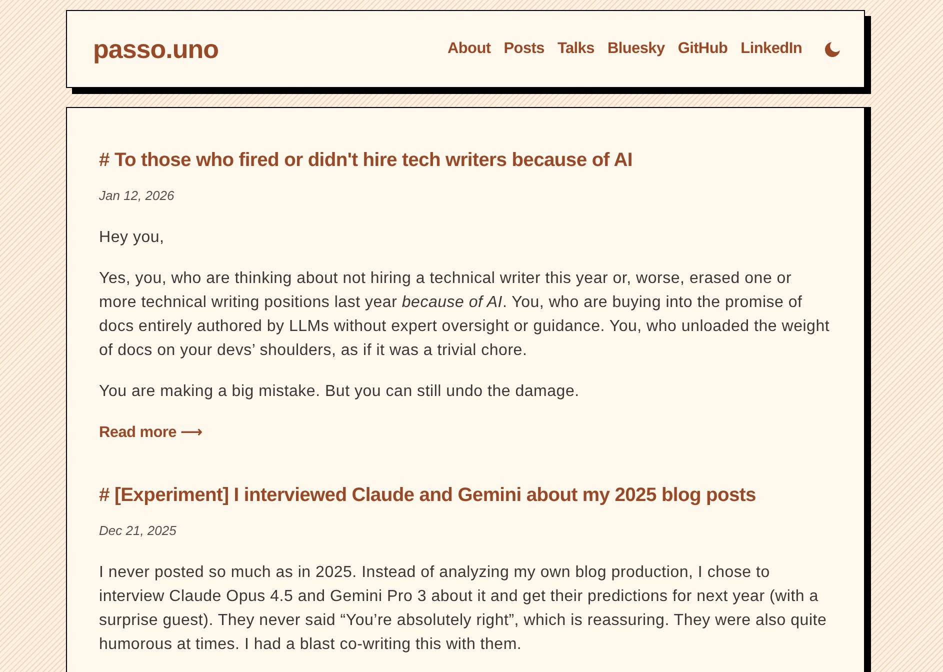  Describe the element at coordinates (465, 315) in the screenshot. I see `post-paragraph: Yes, you, who are thinking about not hiring a technical writer this year or, worse, erased one or more technical writing positions last year because of AI. You, who are buying into the promise of docs entirely authored by LLMs without expert oversight or guidance. You, who unloaded the weight of docs on your devs’ shoulders, as if it was a trivial chore.` at that location.